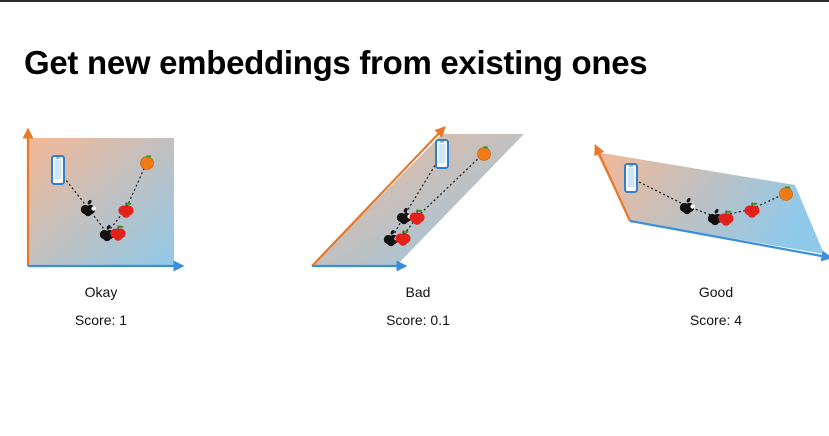 Image resolution: width=829 pixels, height=436 pixels. I want to click on panel-okay, so click(103, 199).